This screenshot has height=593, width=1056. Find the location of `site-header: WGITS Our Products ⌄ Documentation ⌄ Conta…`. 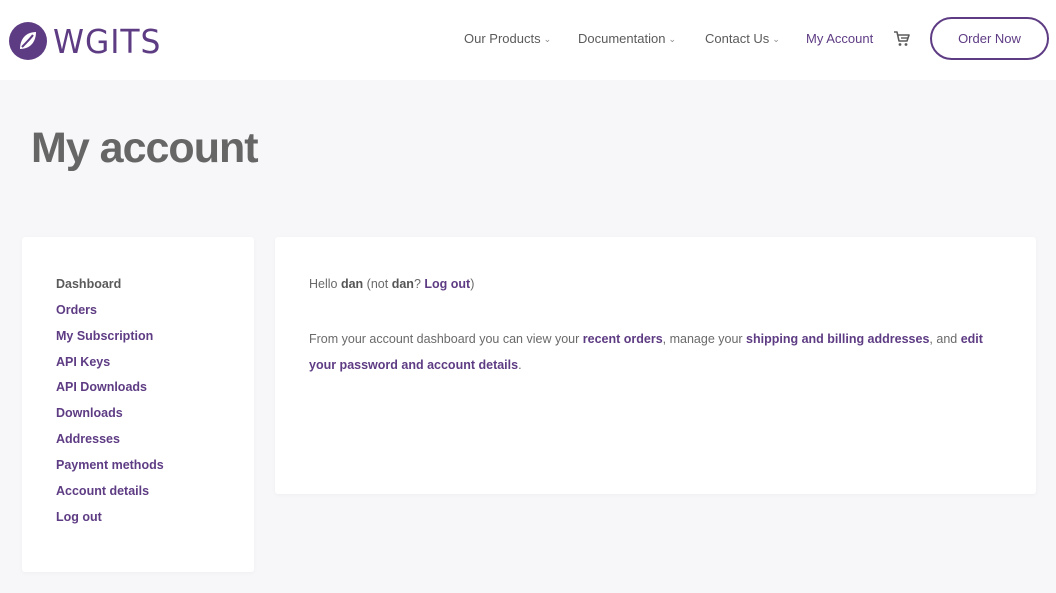

site-header: WGITS Our Products ⌄ Documentation ⌄ Conta… is located at coordinates (528, 40).